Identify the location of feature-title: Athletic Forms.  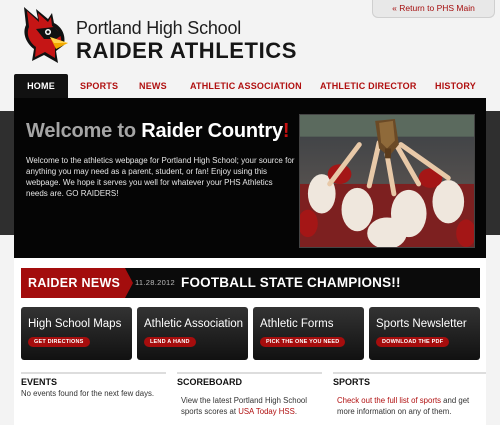
(297, 324).